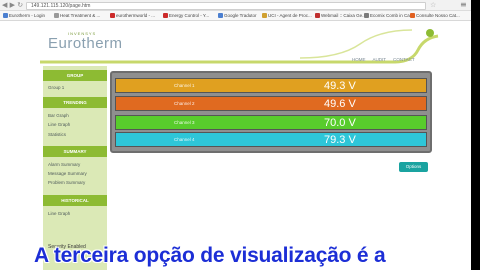  I want to click on sidebar-heading-historical: HISTORICAL, so click(75, 200).